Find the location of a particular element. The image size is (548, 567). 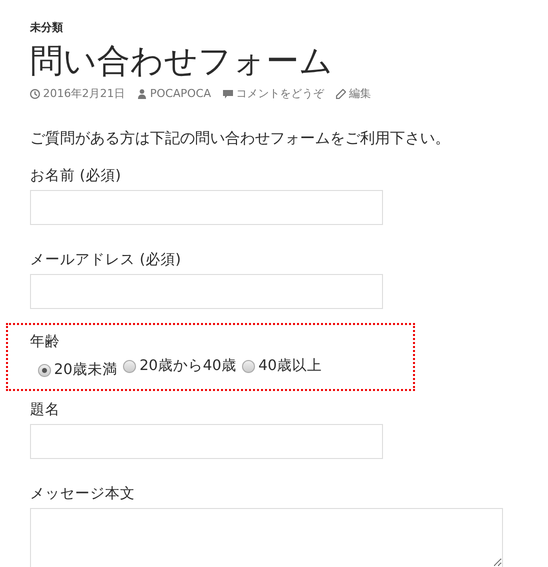

comment-link: コメントをどうぞ is located at coordinates (280, 94).